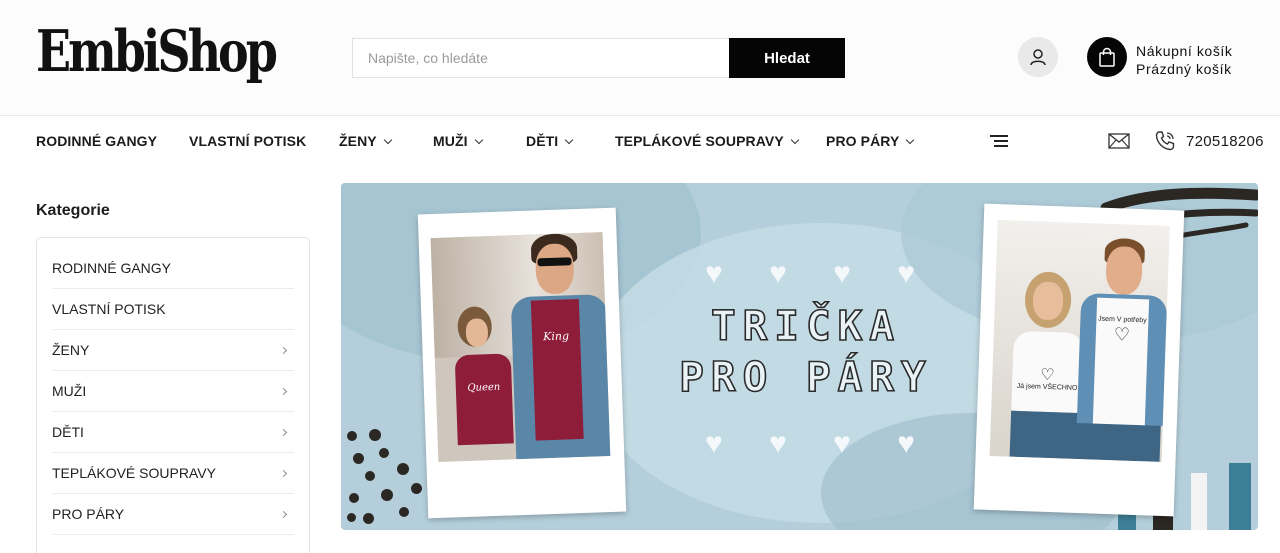 This screenshot has width=1280, height=553. What do you see at coordinates (157, 51) in the screenshot?
I see `site-logo: EmbiShop` at bounding box center [157, 51].